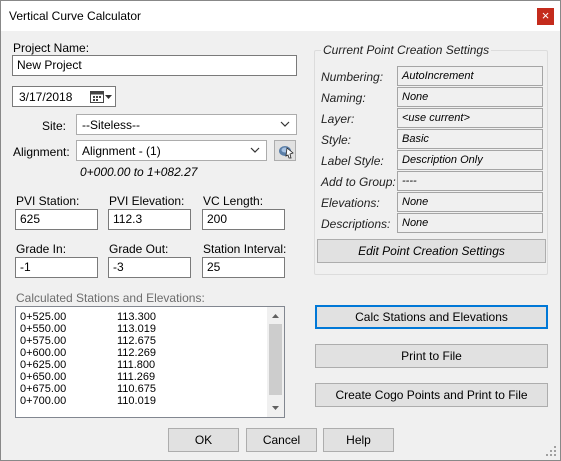  I want to click on station-value: 0+700.00, so click(43, 401).